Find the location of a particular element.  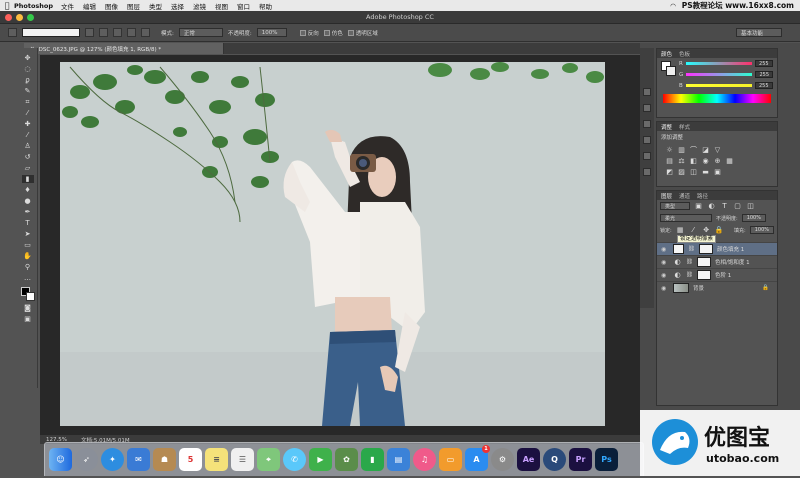

mail-icon: ✉ is located at coordinates (138, 459).